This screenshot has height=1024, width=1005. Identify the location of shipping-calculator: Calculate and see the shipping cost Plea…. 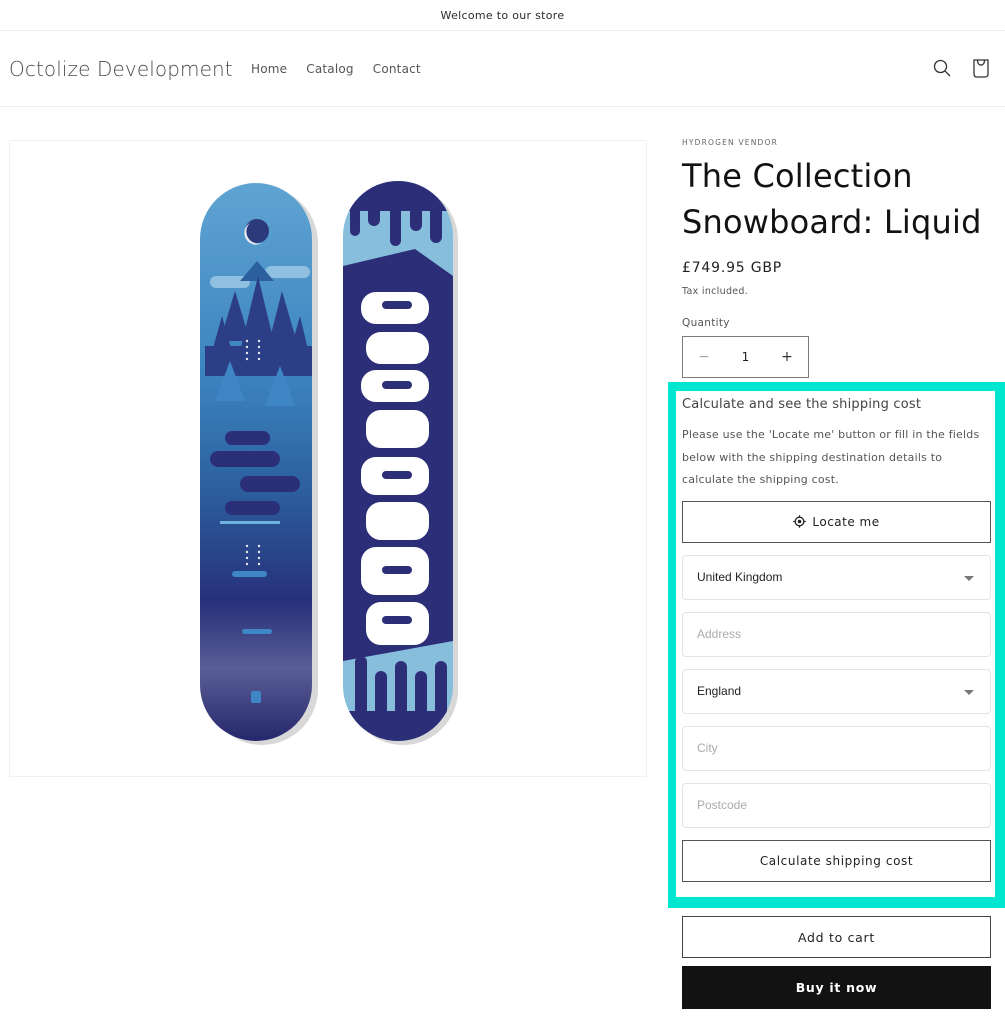
(836, 639).